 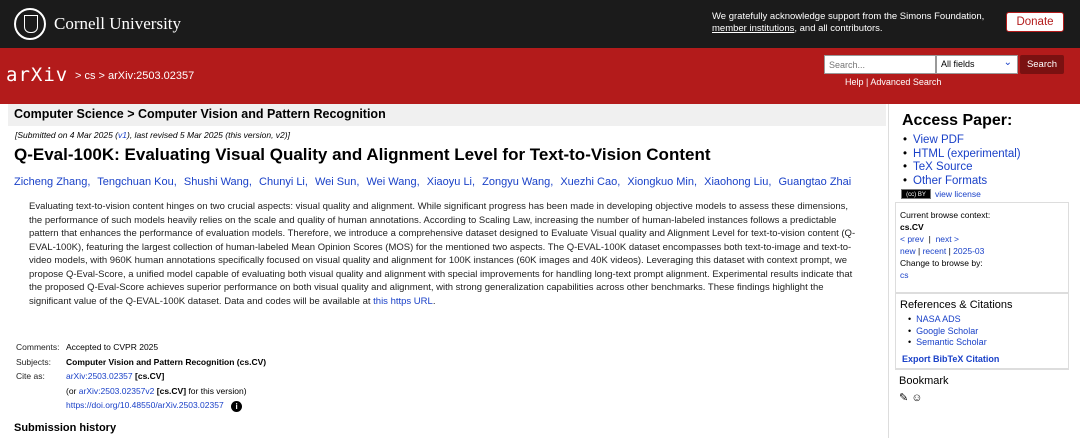 I want to click on cite-label: Cite as:, so click(x=30, y=376).